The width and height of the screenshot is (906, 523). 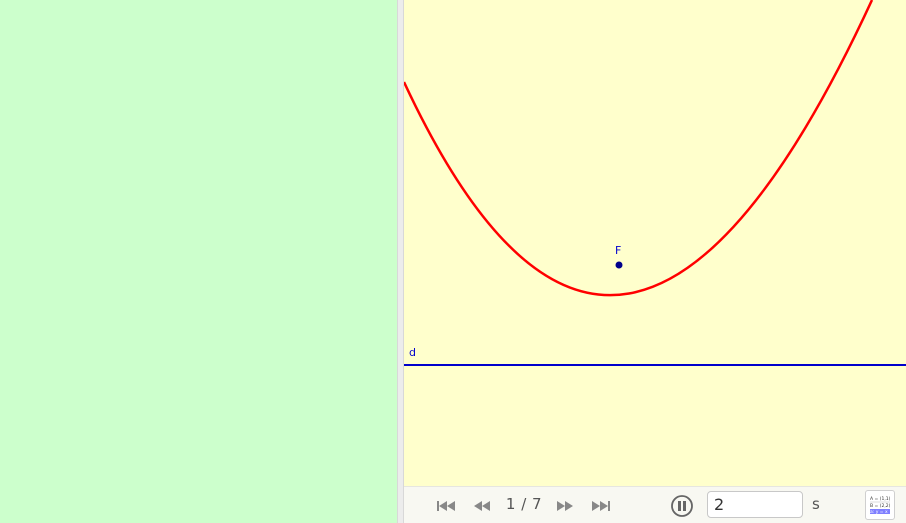 I want to click on skip-to-start-icon, so click(x=446, y=506).